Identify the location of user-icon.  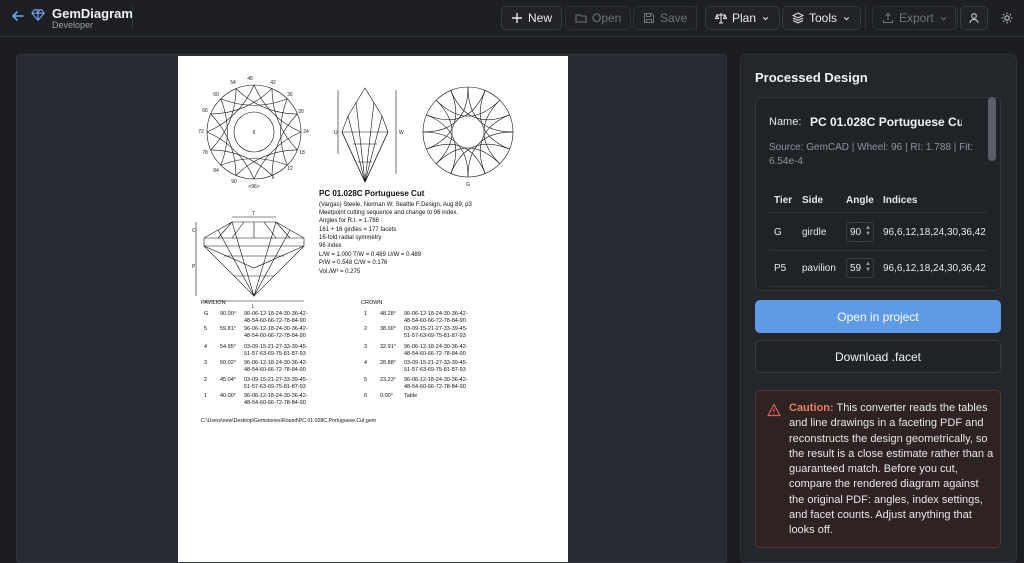
(974, 18).